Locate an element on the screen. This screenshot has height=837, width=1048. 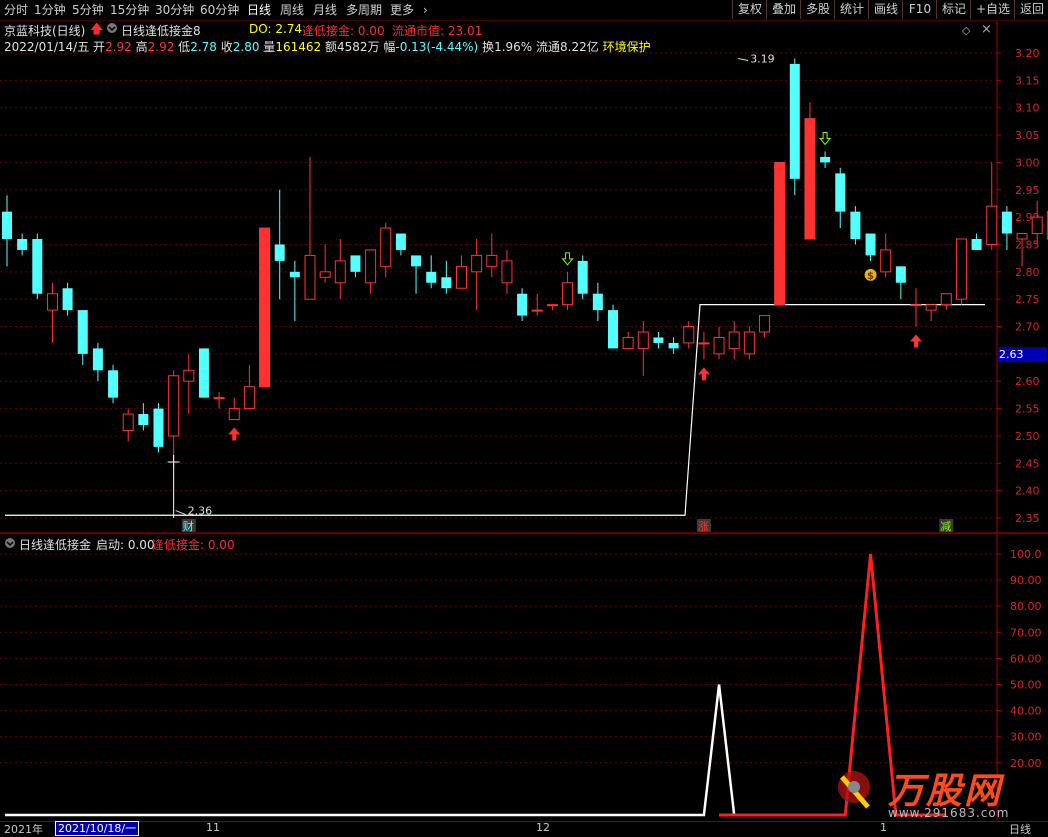
period-tab-9: 多周期 is located at coordinates (364, 10).